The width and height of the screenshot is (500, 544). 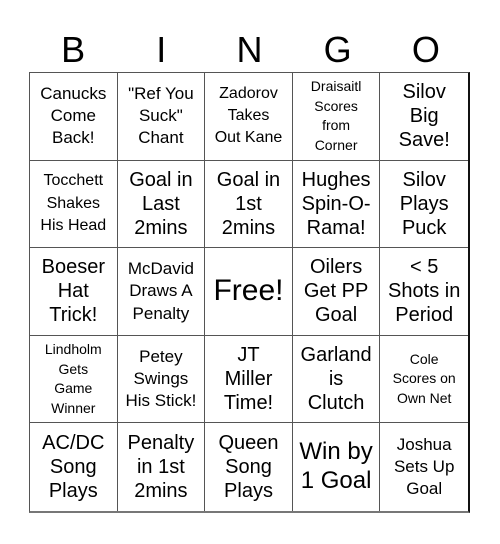 What do you see at coordinates (336, 105) in the screenshot?
I see `cell-text-line: Scores` at bounding box center [336, 105].